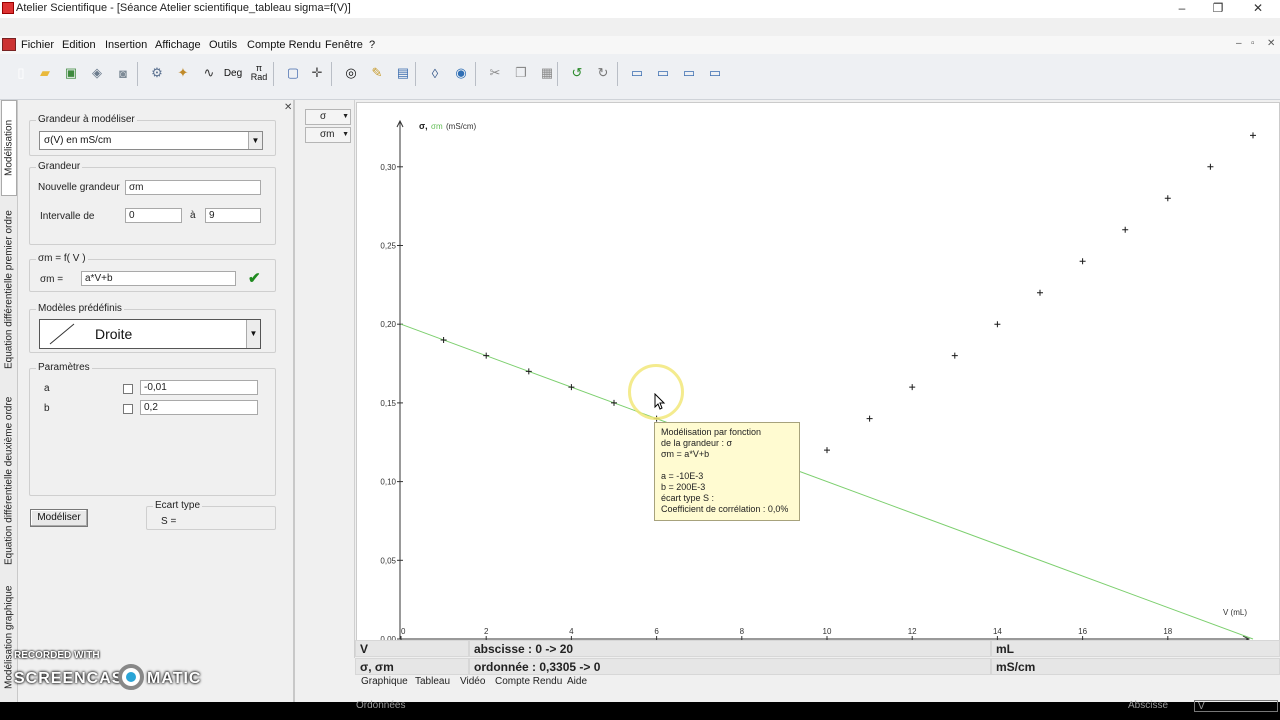 Image resolution: width=1280 pixels, height=720 pixels. What do you see at coordinates (1236, 706) in the screenshot?
I see `abscisse-select: V` at bounding box center [1236, 706].